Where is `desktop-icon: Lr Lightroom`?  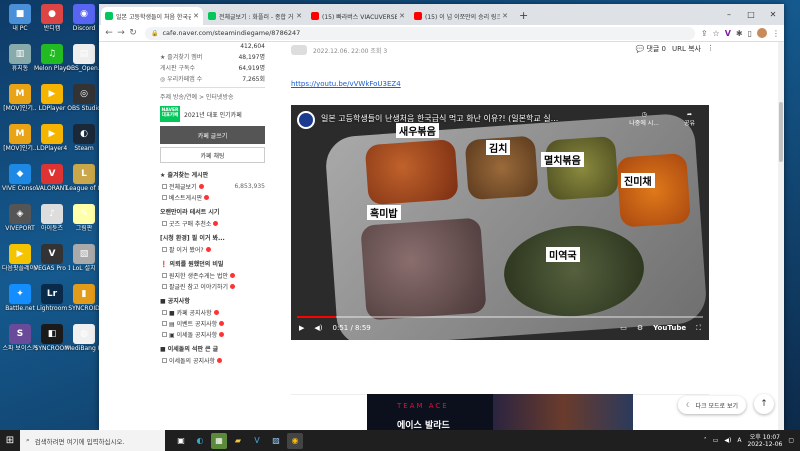 desktop-icon: Lr Lightroom is located at coordinates (52, 298).